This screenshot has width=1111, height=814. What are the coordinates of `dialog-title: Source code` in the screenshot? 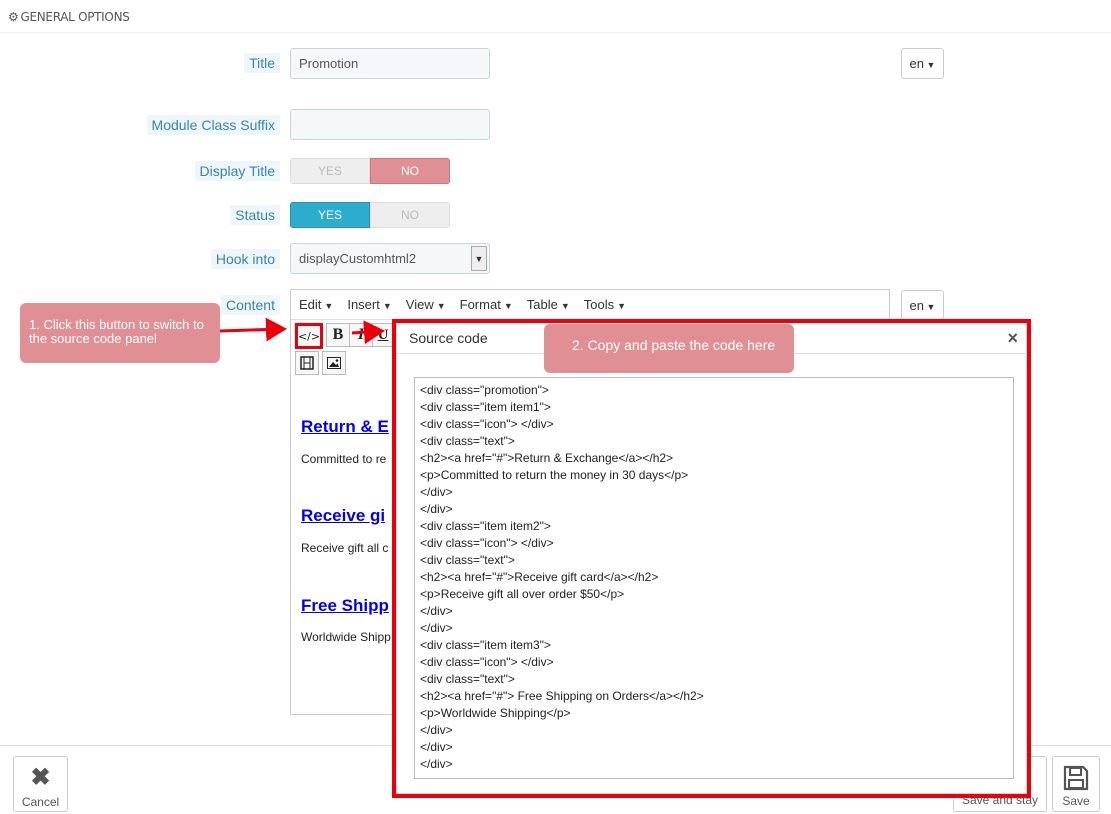 It's located at (448, 338).